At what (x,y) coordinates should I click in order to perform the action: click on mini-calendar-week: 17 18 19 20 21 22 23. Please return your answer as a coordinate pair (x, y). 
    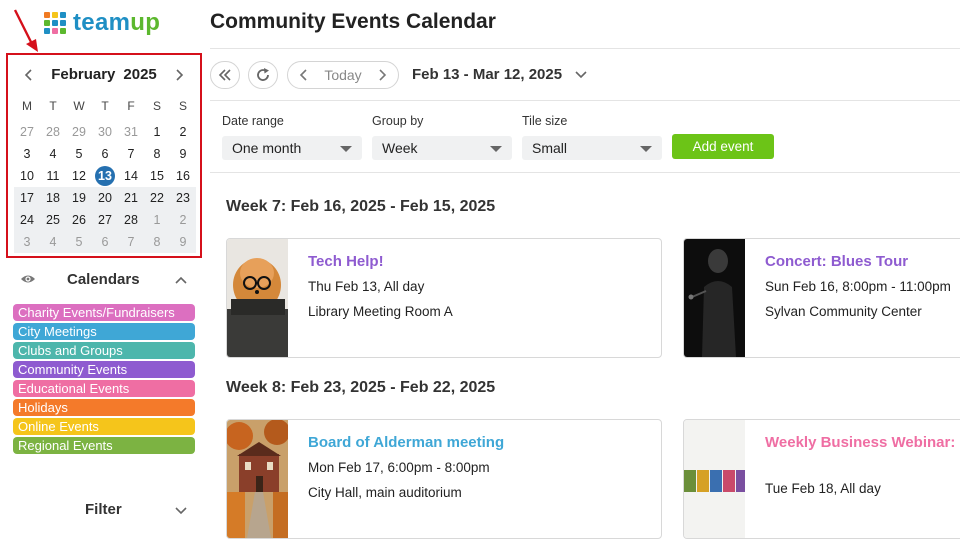
    Looking at the image, I should click on (105, 198).